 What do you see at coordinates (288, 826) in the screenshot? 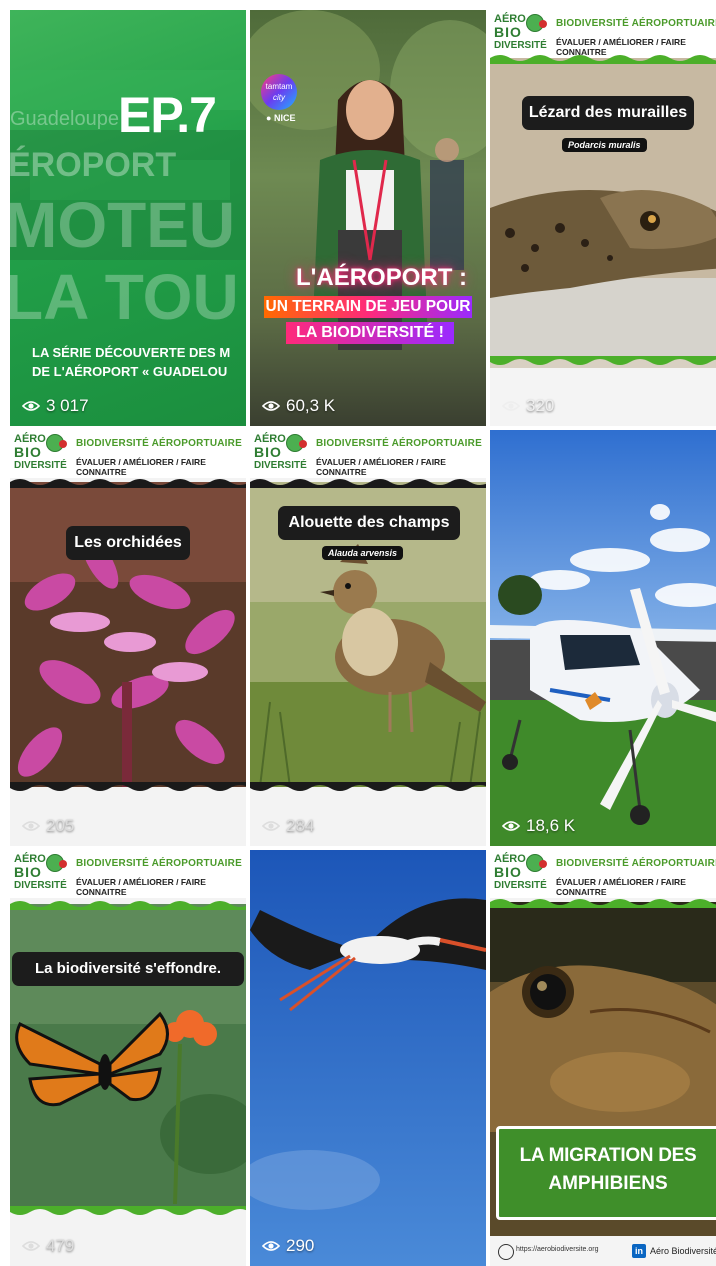
I see `view-count: 284` at bounding box center [288, 826].